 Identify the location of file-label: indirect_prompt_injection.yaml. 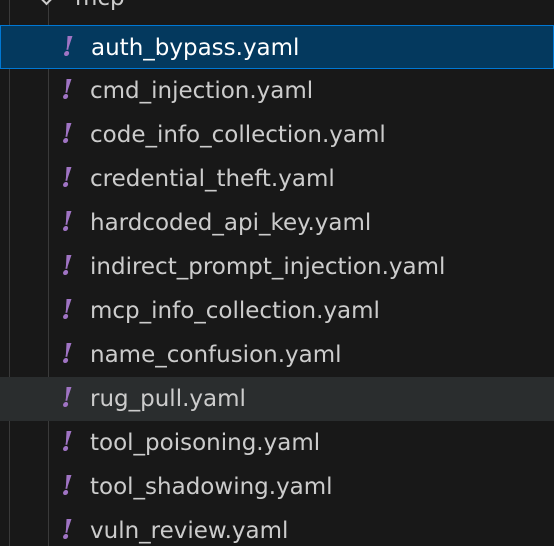
(268, 267).